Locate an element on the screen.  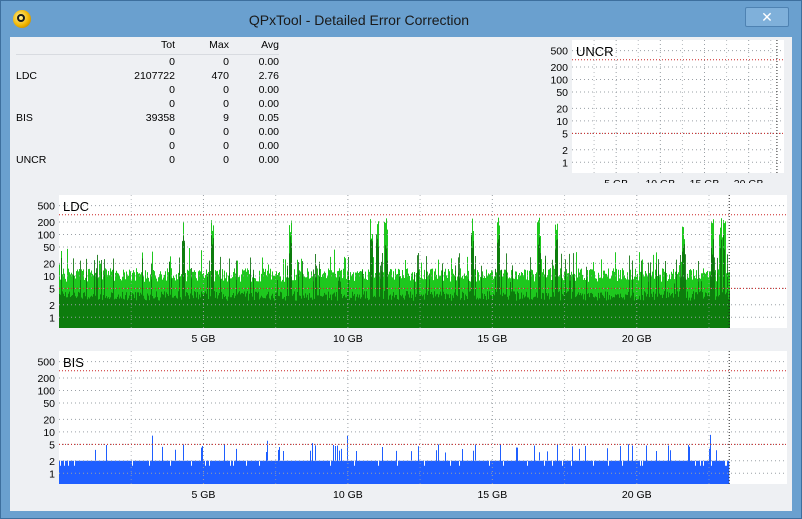
bis-y-tick-label: 5 is located at coordinates (52, 445).